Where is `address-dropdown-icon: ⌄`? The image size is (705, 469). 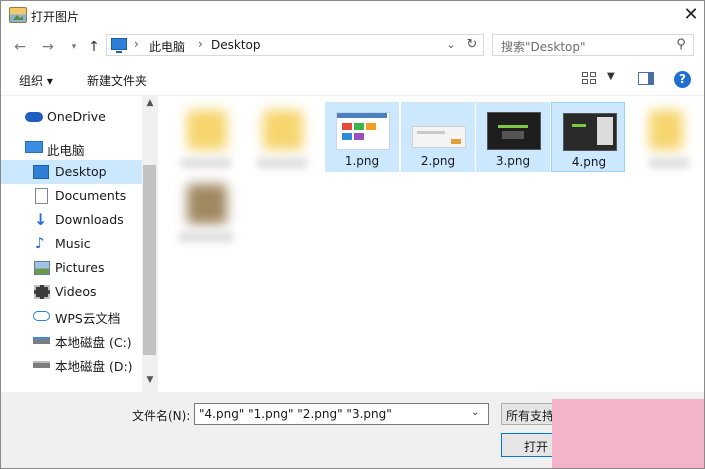
address-dropdown-icon: ⌄ is located at coordinates (451, 45).